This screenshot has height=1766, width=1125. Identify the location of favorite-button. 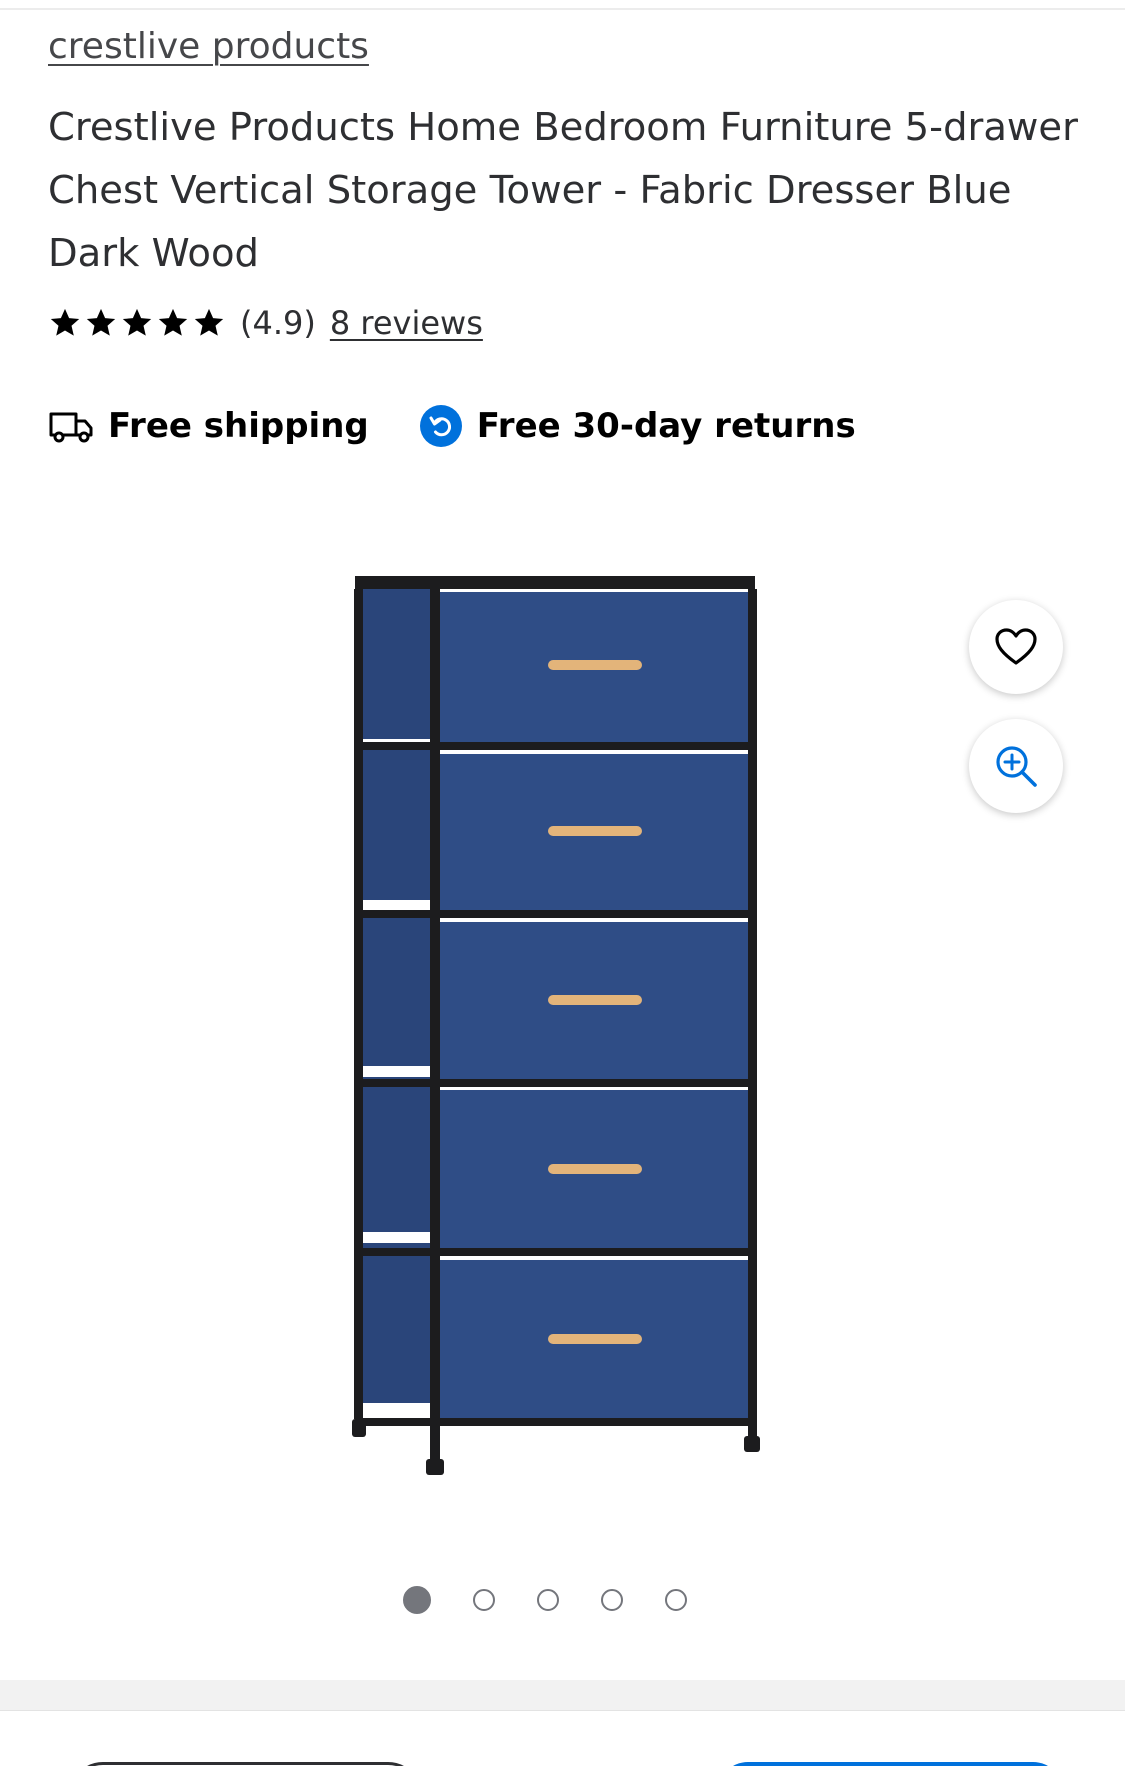
(1016, 647).